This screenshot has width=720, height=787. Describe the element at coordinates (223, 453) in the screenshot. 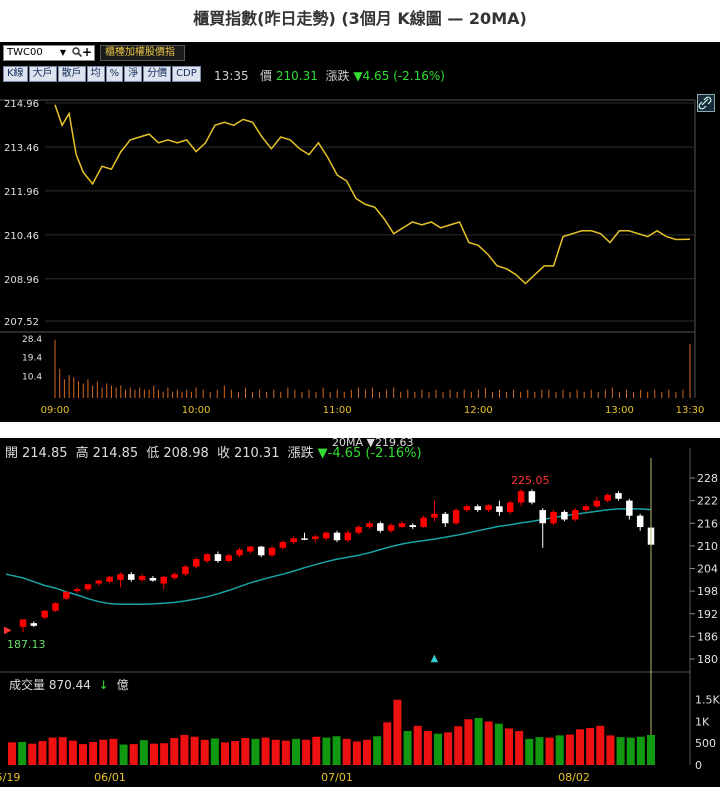

I see `close-label: 收` at that location.